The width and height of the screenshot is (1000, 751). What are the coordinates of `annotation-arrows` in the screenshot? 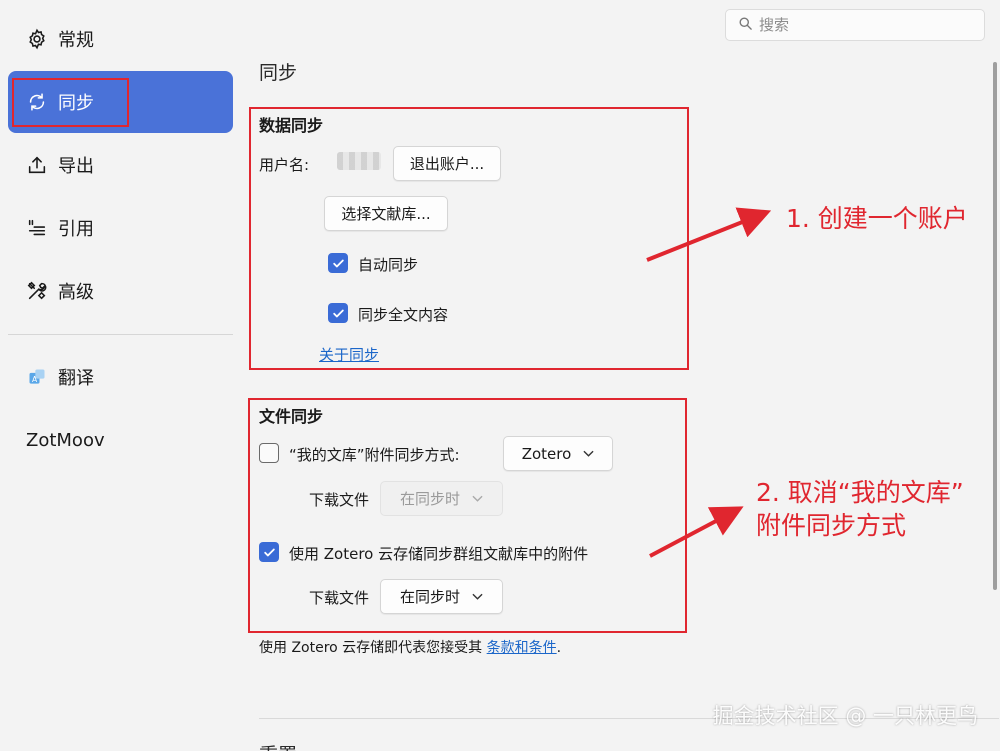 It's located at (709, 382).